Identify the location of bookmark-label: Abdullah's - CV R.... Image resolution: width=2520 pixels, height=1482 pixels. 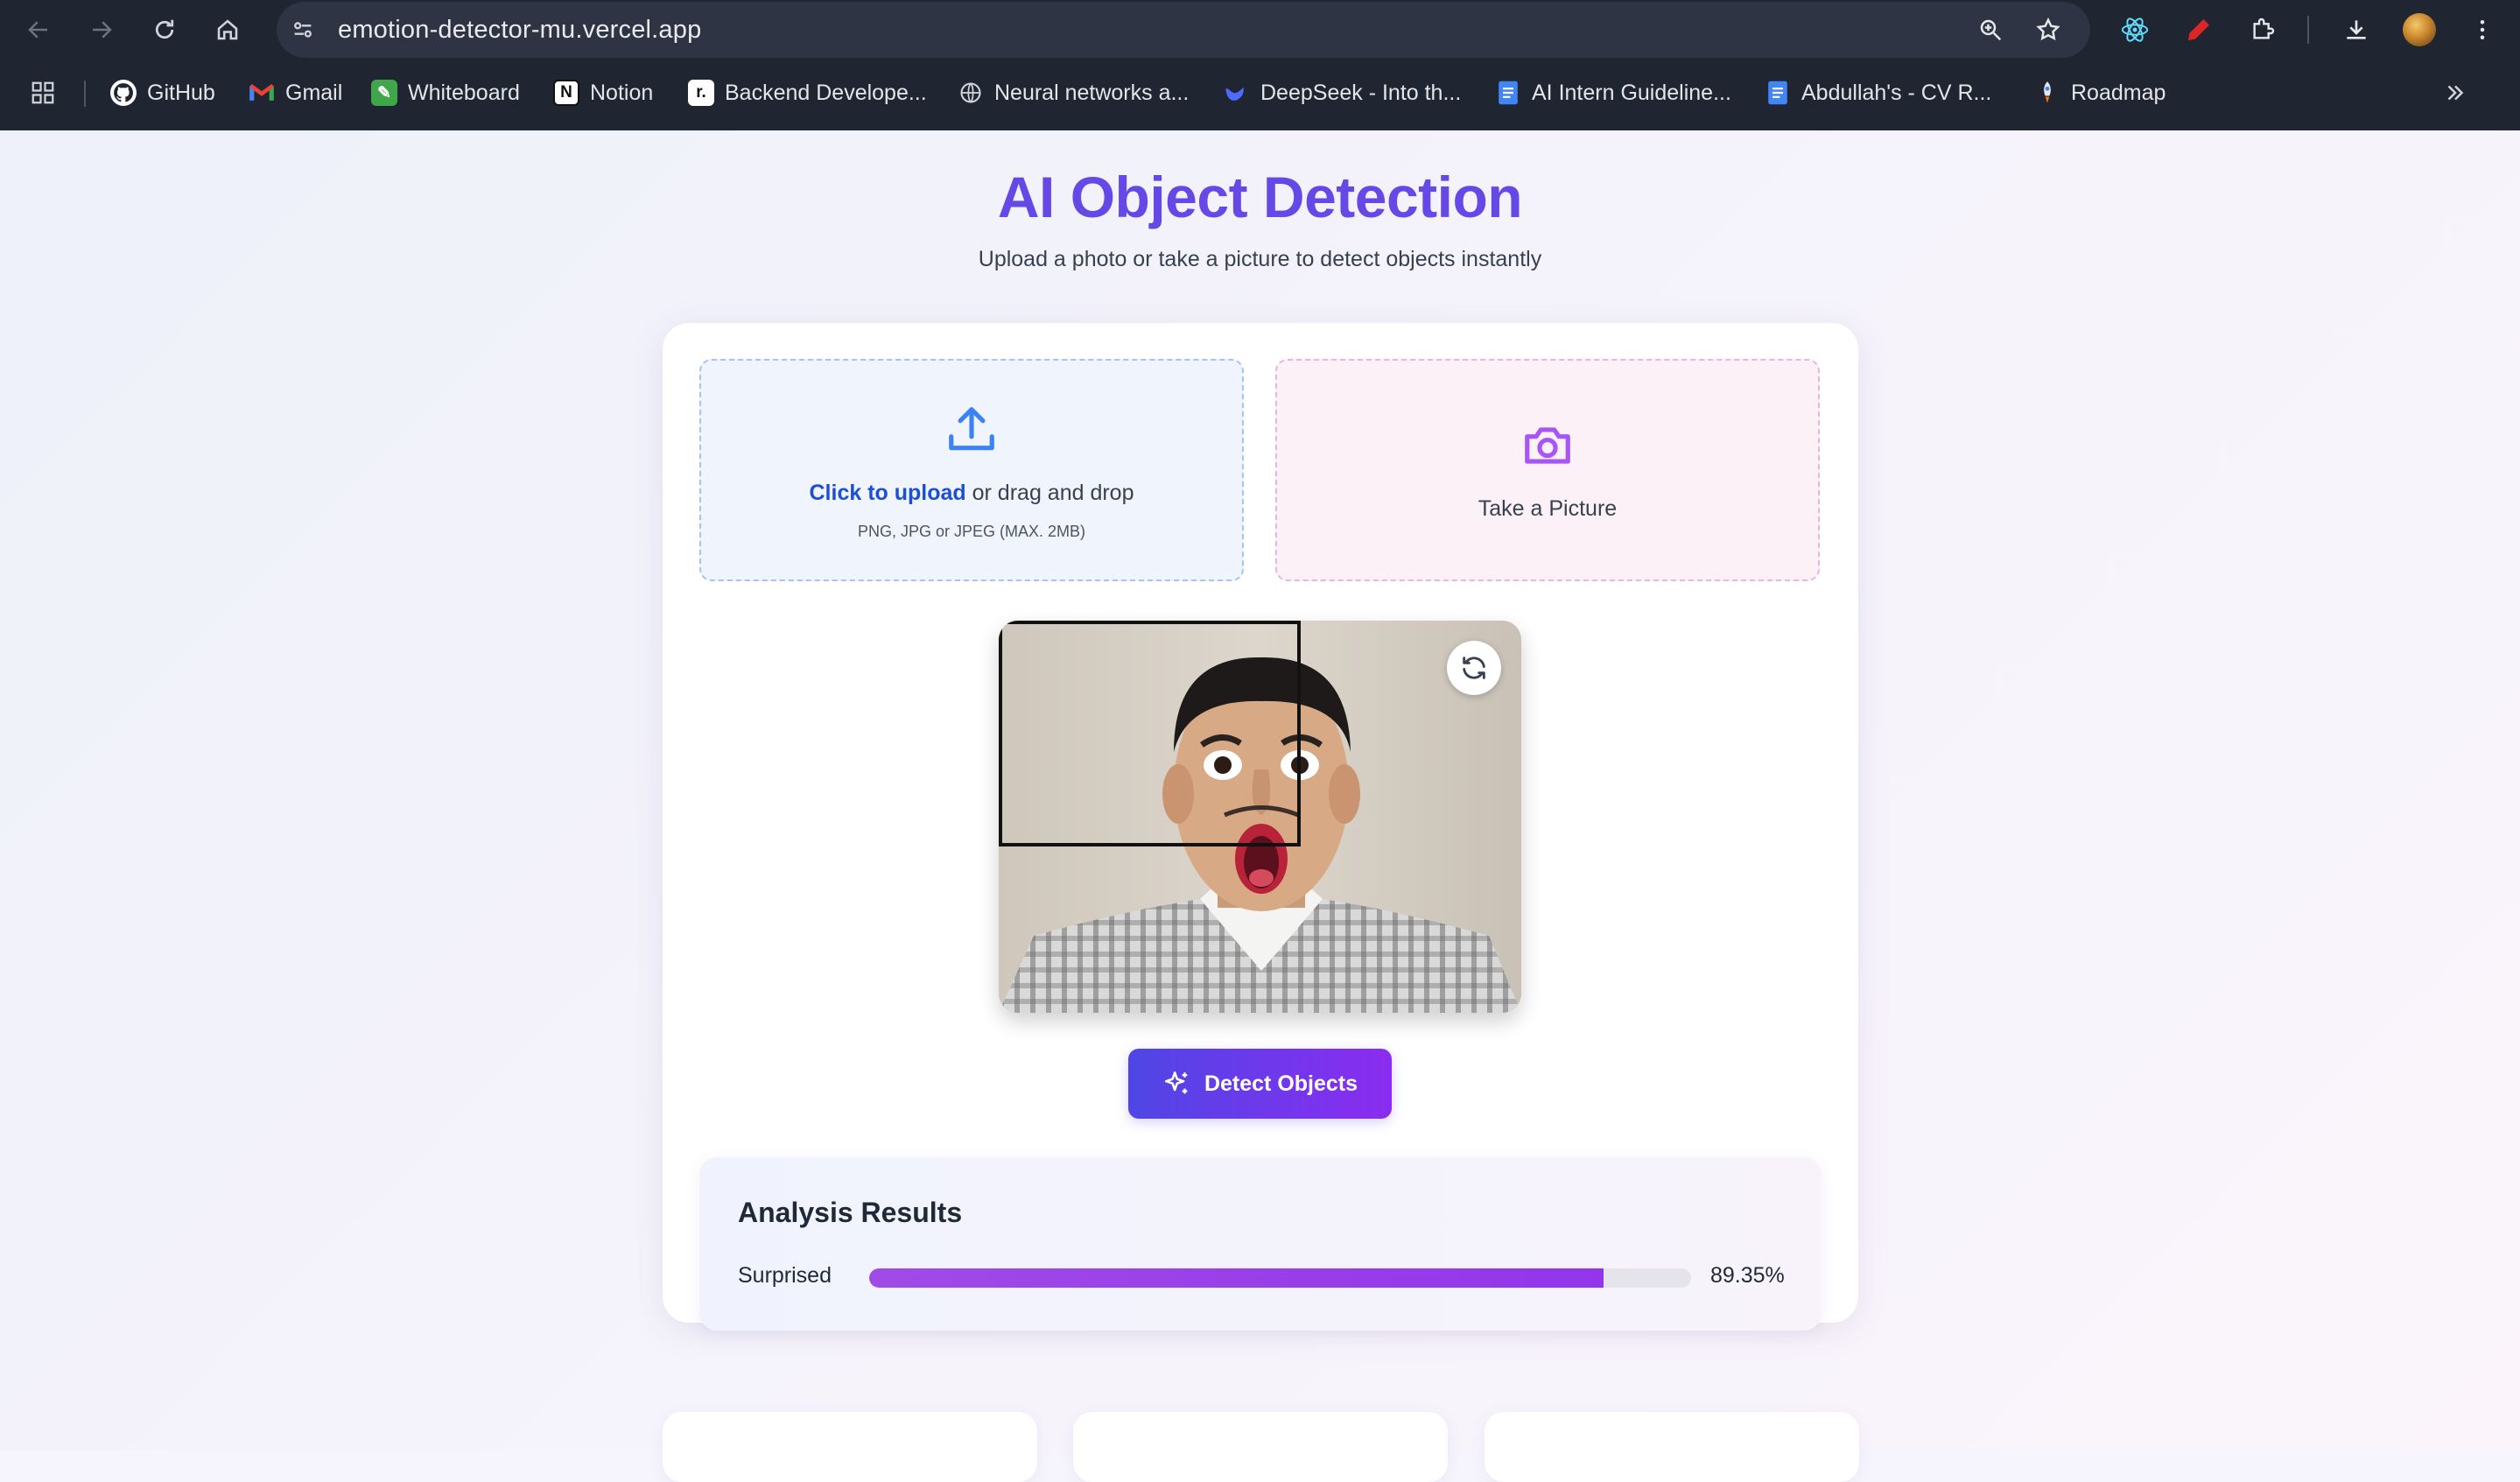
(1896, 92).